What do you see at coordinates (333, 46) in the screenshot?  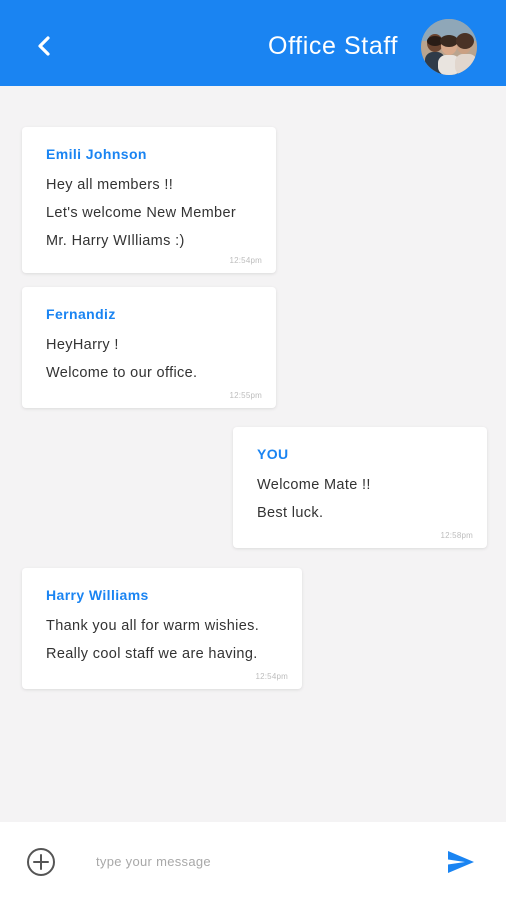 I see `chat-title: Office Staff` at bounding box center [333, 46].